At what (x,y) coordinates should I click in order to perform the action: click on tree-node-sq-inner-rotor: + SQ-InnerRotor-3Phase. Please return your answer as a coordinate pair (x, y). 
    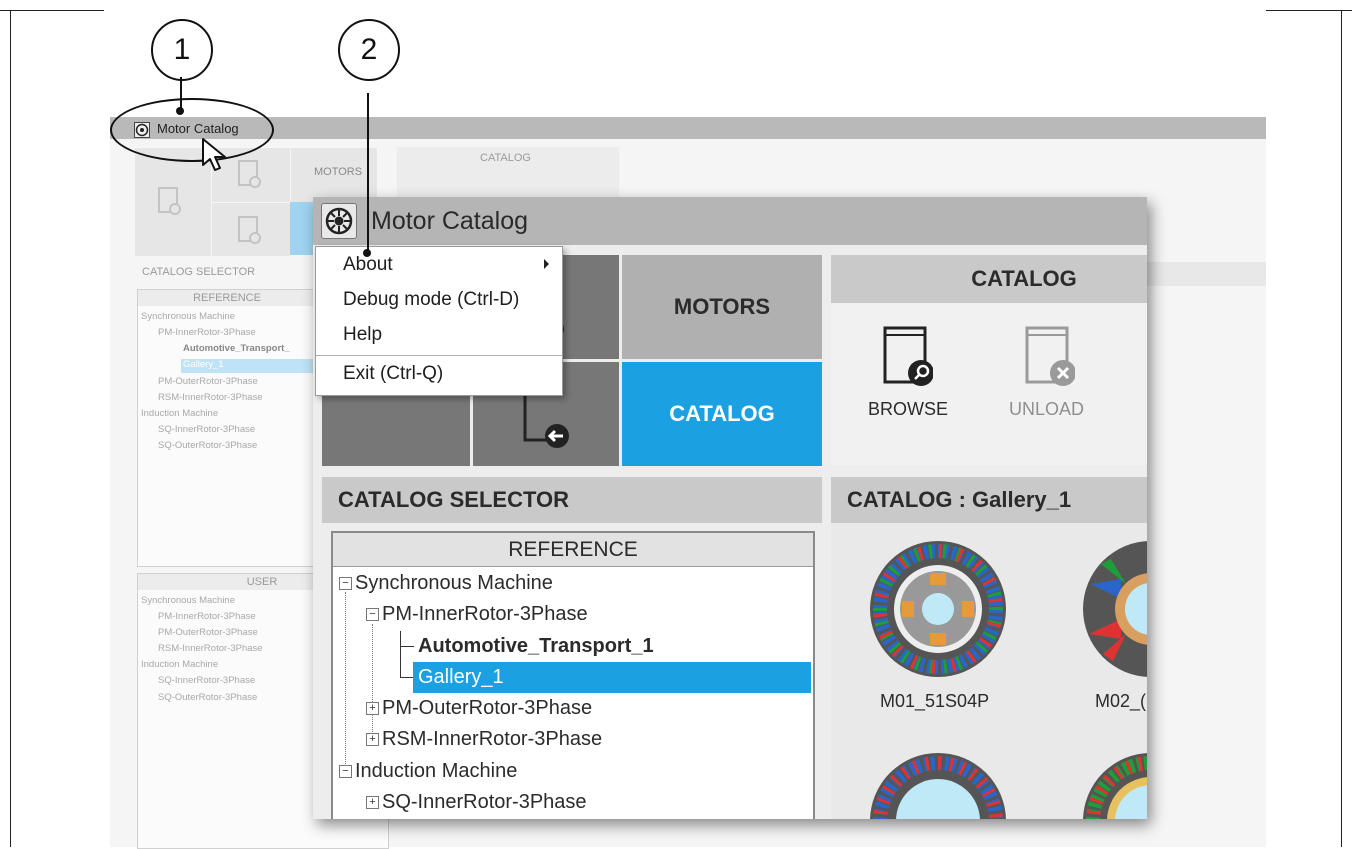
    Looking at the image, I should click on (476, 802).